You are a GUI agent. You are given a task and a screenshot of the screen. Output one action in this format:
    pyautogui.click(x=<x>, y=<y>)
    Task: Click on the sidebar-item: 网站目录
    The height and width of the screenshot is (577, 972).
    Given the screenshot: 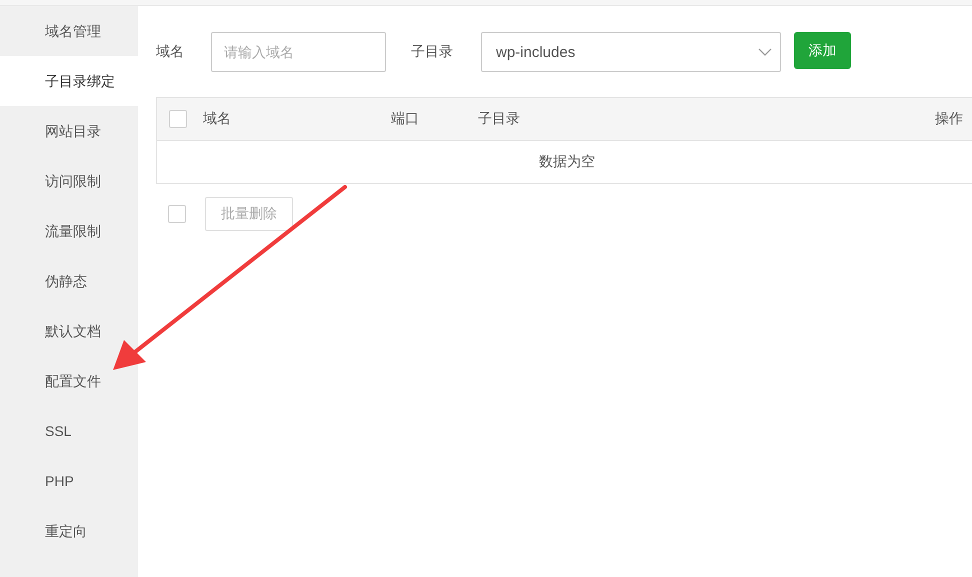 What is the action you would take?
    pyautogui.click(x=69, y=131)
    